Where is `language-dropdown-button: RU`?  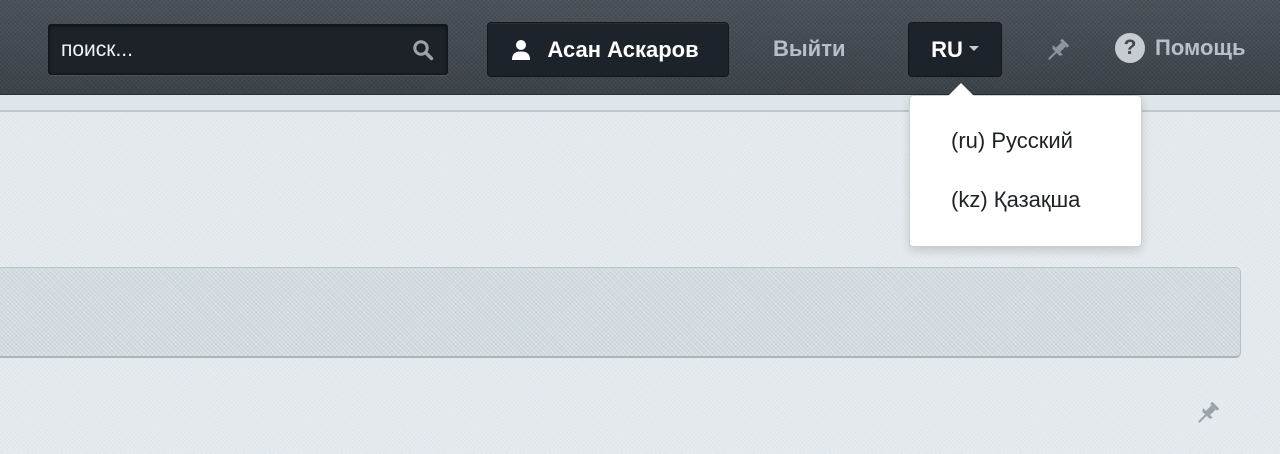 language-dropdown-button: RU is located at coordinates (955, 49).